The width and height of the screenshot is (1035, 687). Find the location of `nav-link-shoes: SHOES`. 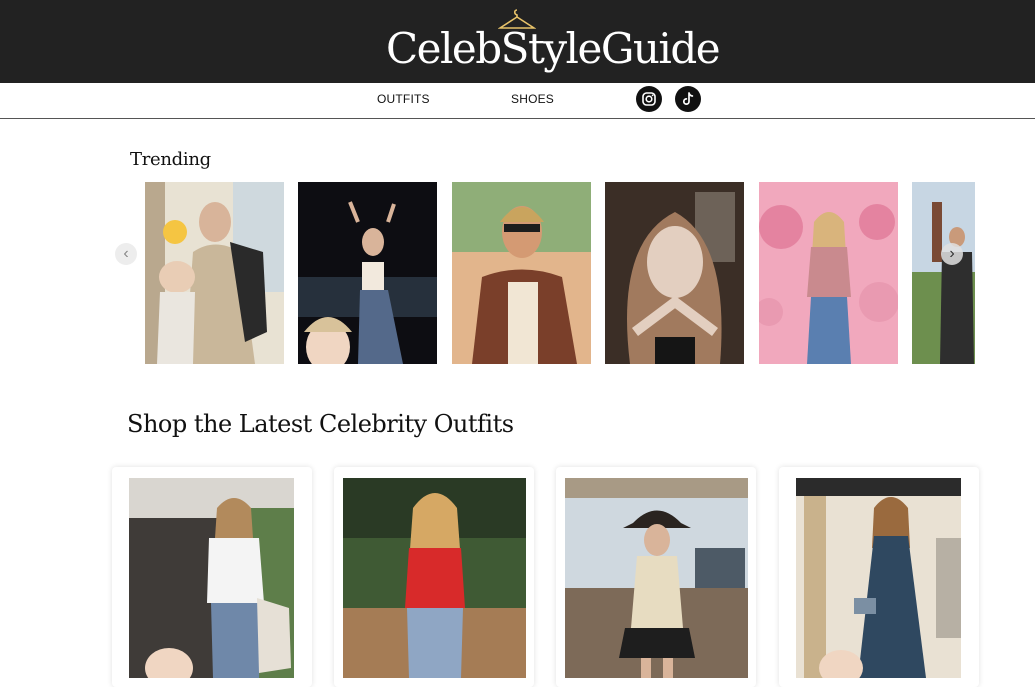

nav-link-shoes: SHOES is located at coordinates (532, 99).